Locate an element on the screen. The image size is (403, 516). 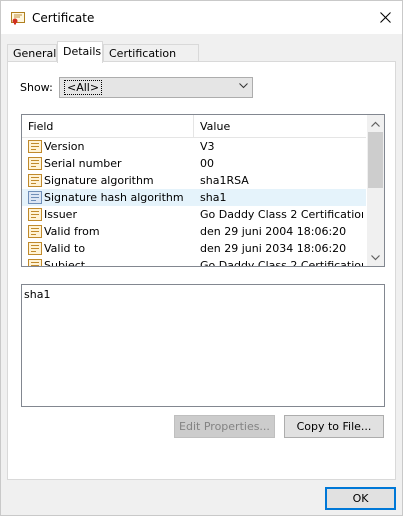
row-field: Serial number is located at coordinates (83, 163).